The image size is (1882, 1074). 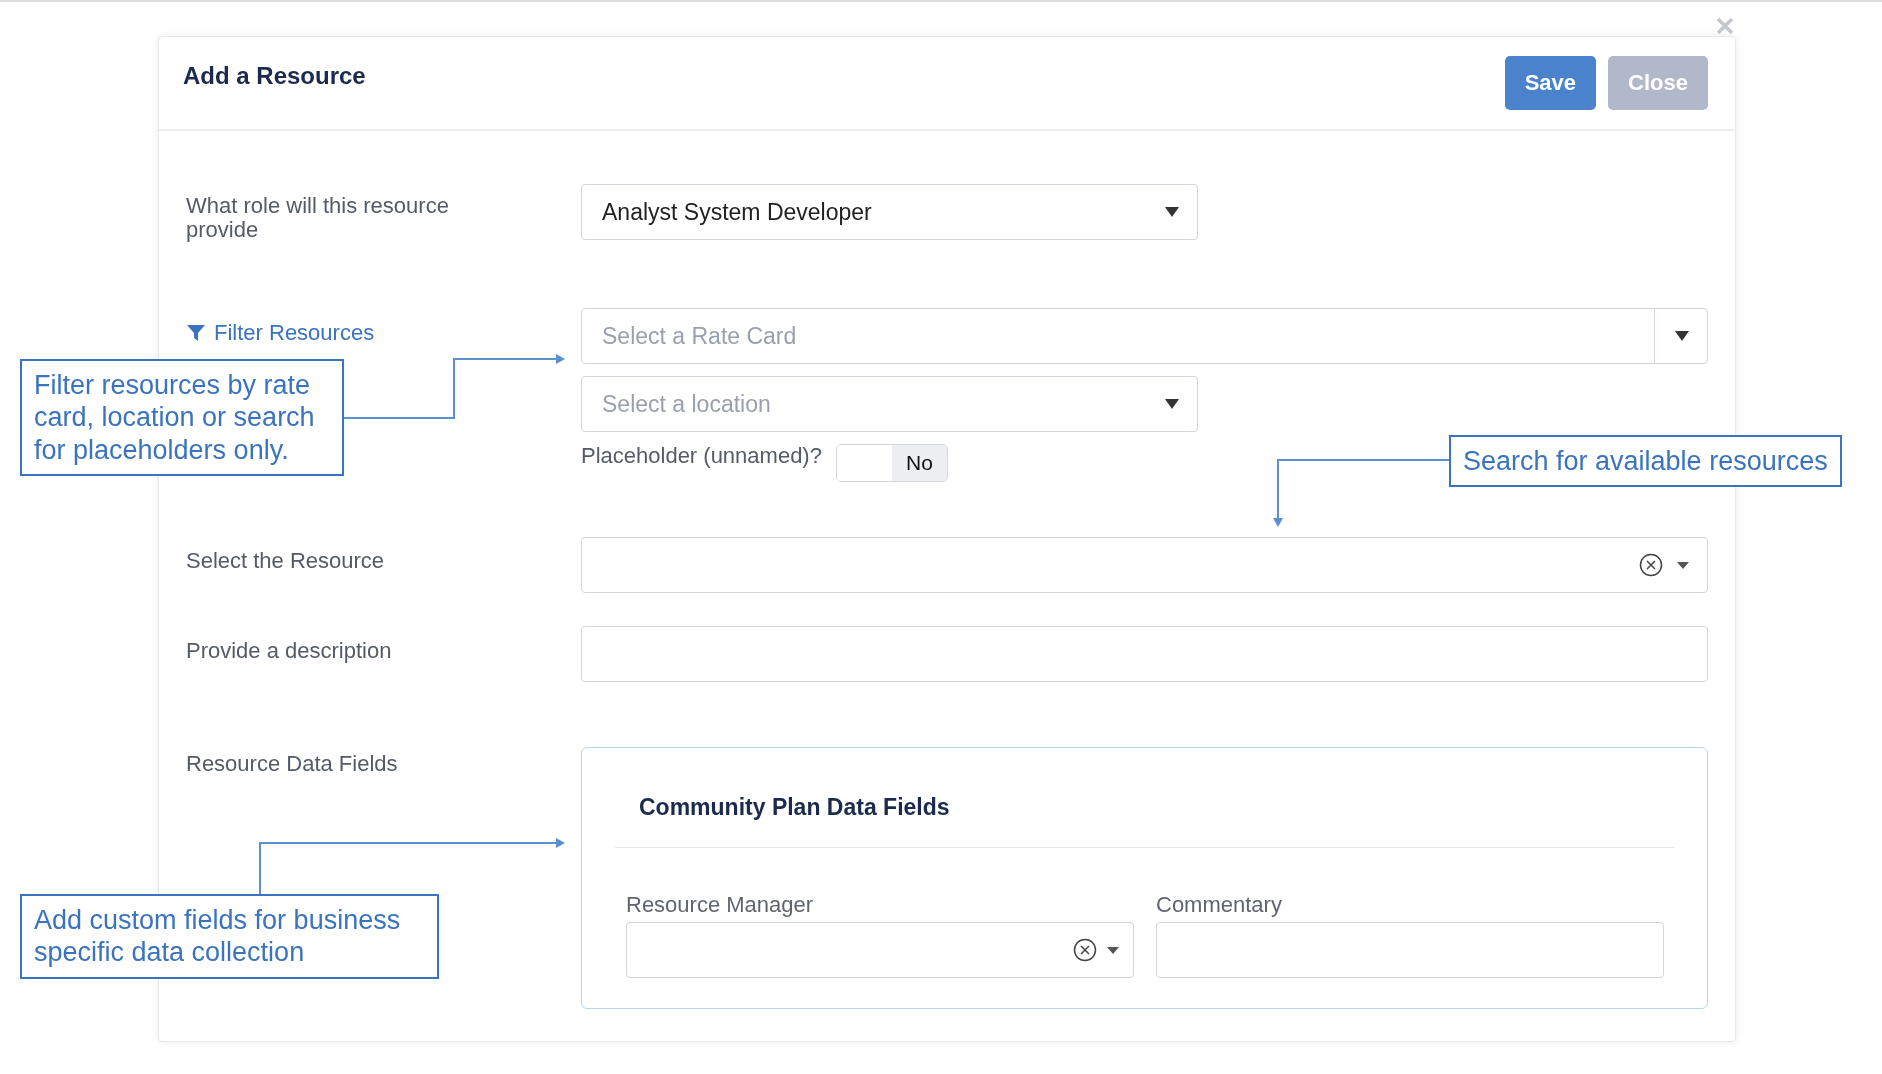 I want to click on field-label: Provide a description, so click(x=289, y=651).